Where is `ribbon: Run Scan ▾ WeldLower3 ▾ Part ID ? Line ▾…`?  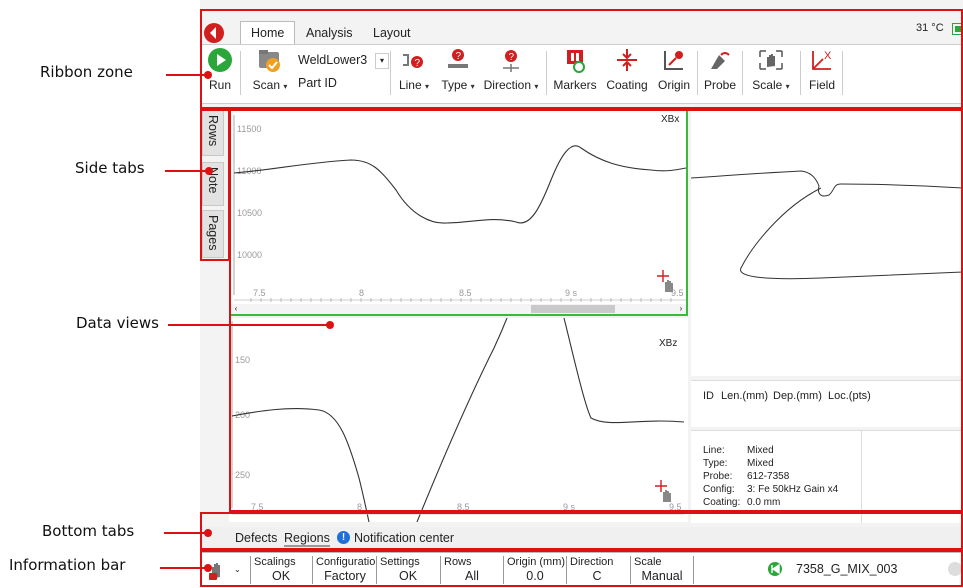
ribbon: Run Scan ▾ WeldLower3 ▾ Part ID ? Line ▾… is located at coordinates (581, 74).